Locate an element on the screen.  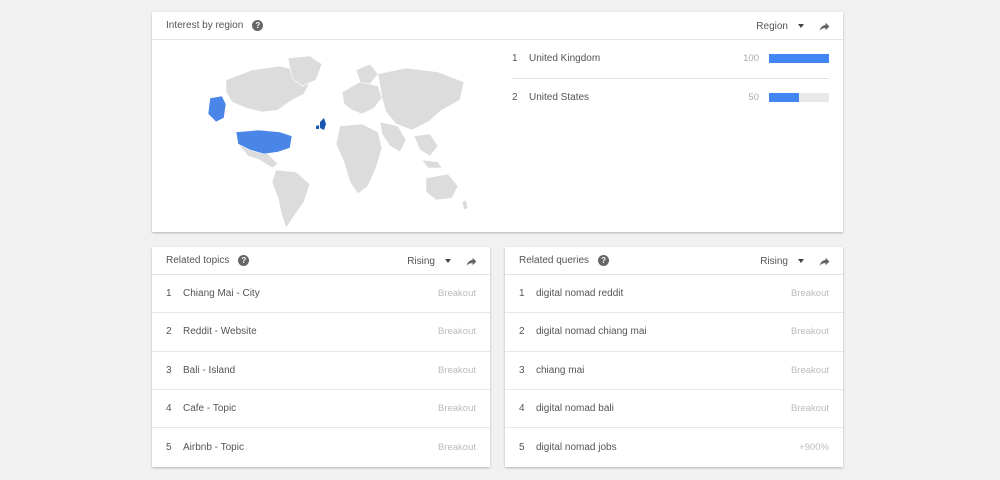
topic-row: 2 Reddit - Website Breakout is located at coordinates (321, 332).